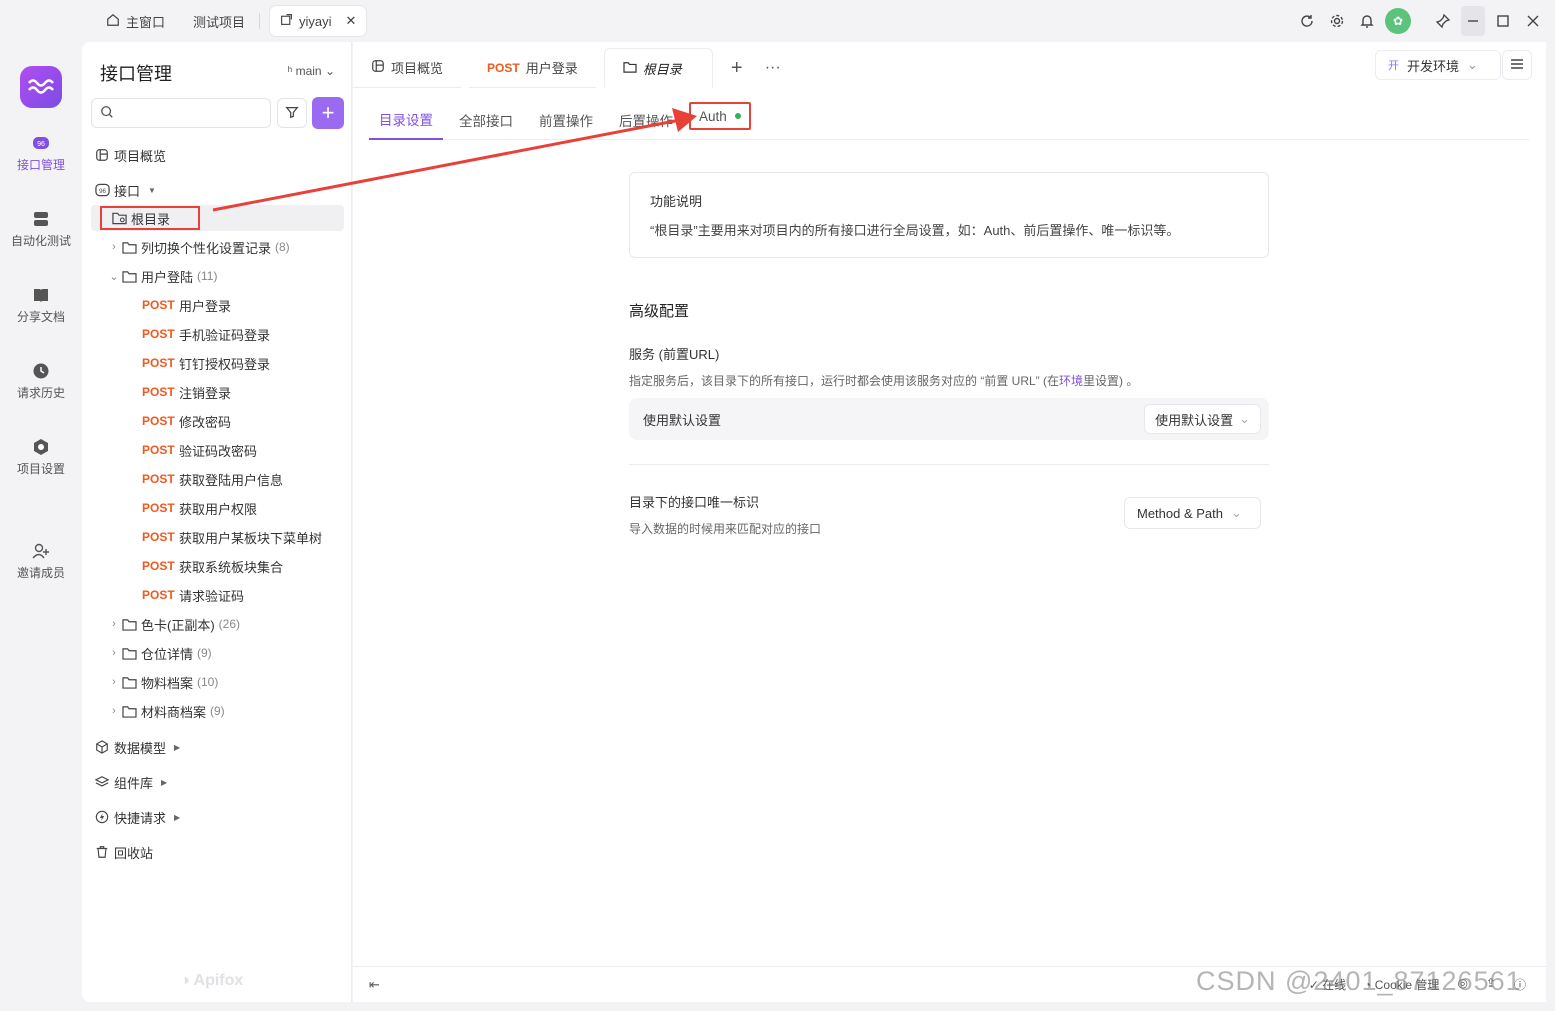 This screenshot has width=1555, height=1011. What do you see at coordinates (229, 190) in the screenshot?
I see `tree-item-apis: 96 接口 ▼` at bounding box center [229, 190].